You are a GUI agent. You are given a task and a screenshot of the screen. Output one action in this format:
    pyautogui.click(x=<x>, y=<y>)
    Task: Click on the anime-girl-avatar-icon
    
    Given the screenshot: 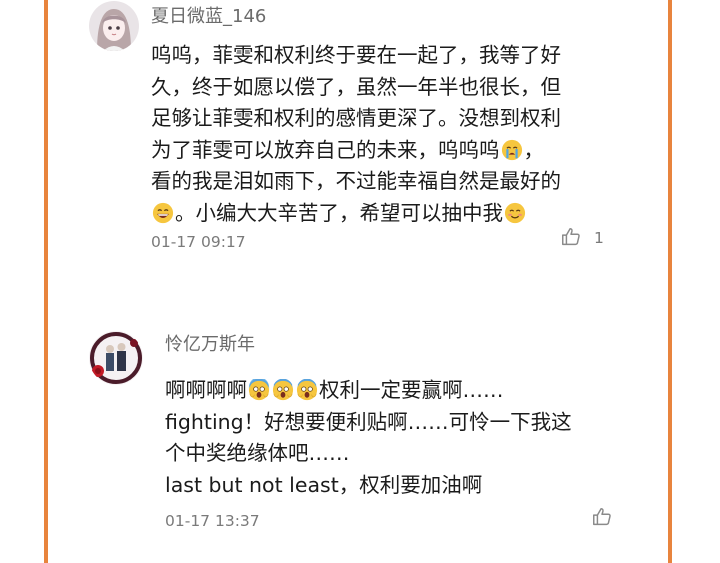 What is the action you would take?
    pyautogui.click(x=114, y=26)
    